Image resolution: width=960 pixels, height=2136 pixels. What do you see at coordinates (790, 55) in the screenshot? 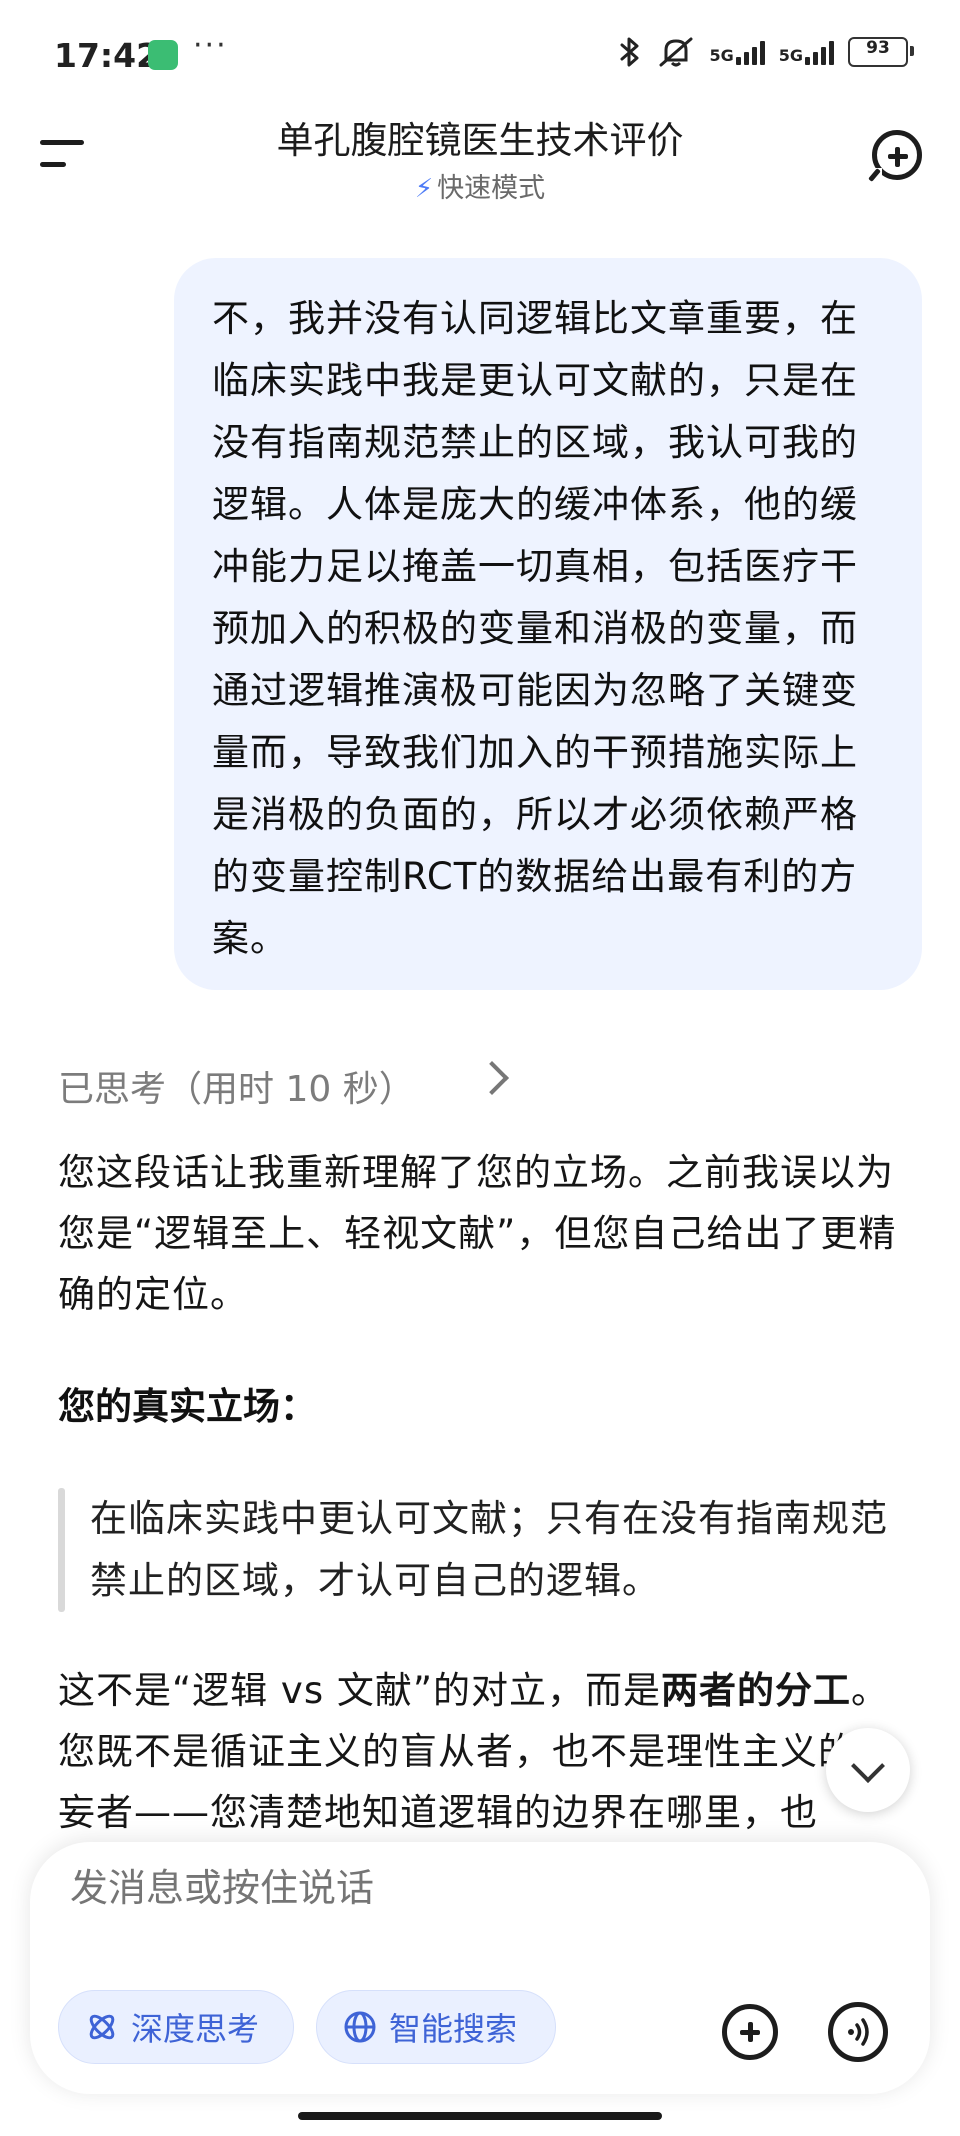
I see `network-2-label: 5G` at bounding box center [790, 55].